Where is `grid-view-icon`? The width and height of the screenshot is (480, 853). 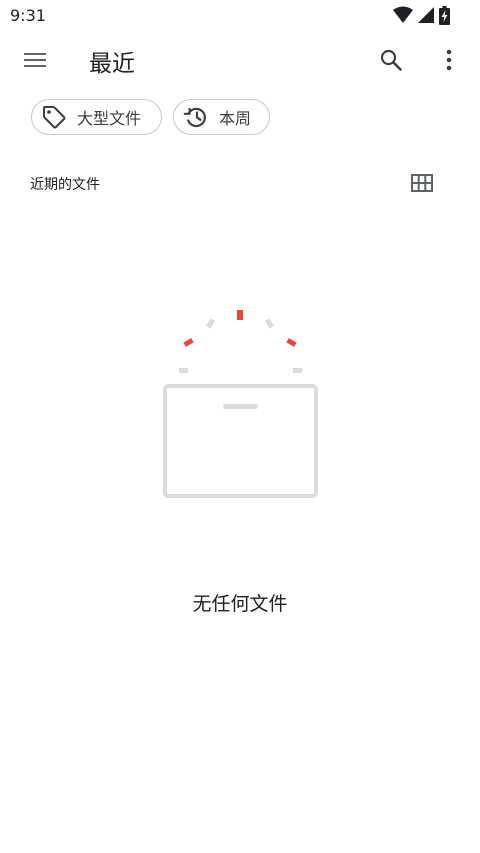
grid-view-icon is located at coordinates (422, 183).